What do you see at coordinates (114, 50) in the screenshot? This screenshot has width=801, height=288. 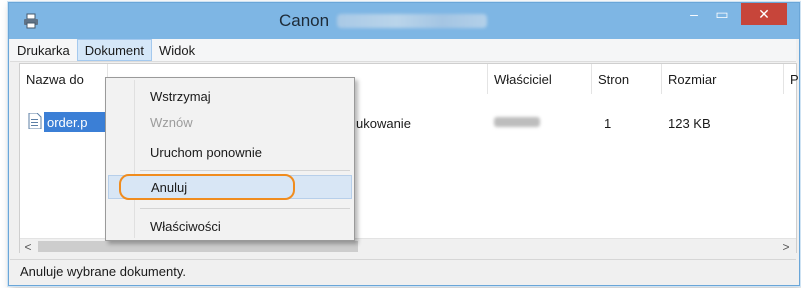 I see `menu-dokument: Dokument` at bounding box center [114, 50].